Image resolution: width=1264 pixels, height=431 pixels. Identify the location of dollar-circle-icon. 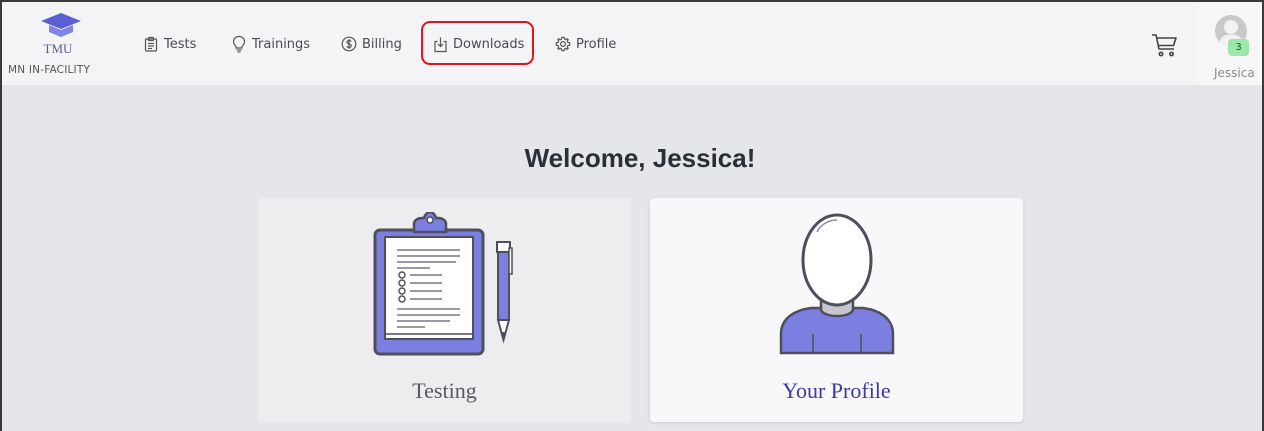
(349, 44).